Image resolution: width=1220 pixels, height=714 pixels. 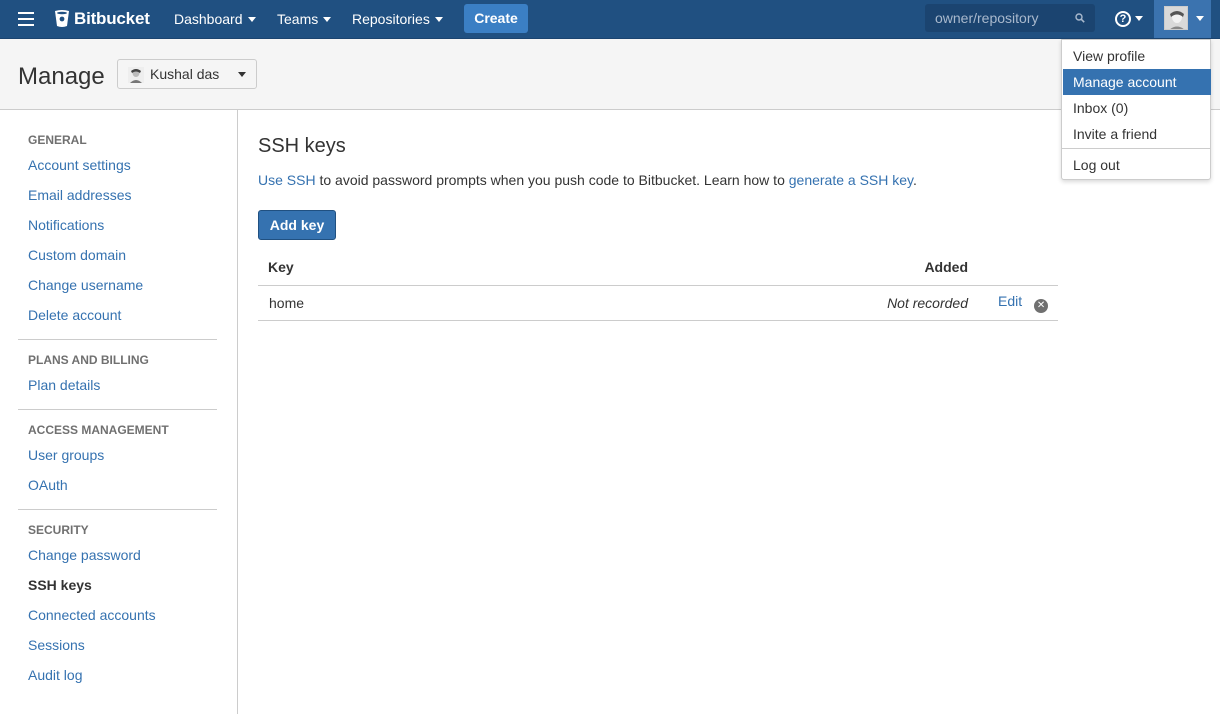 What do you see at coordinates (391, 19) in the screenshot?
I see `nav-repositories-label: Repositories` at bounding box center [391, 19].